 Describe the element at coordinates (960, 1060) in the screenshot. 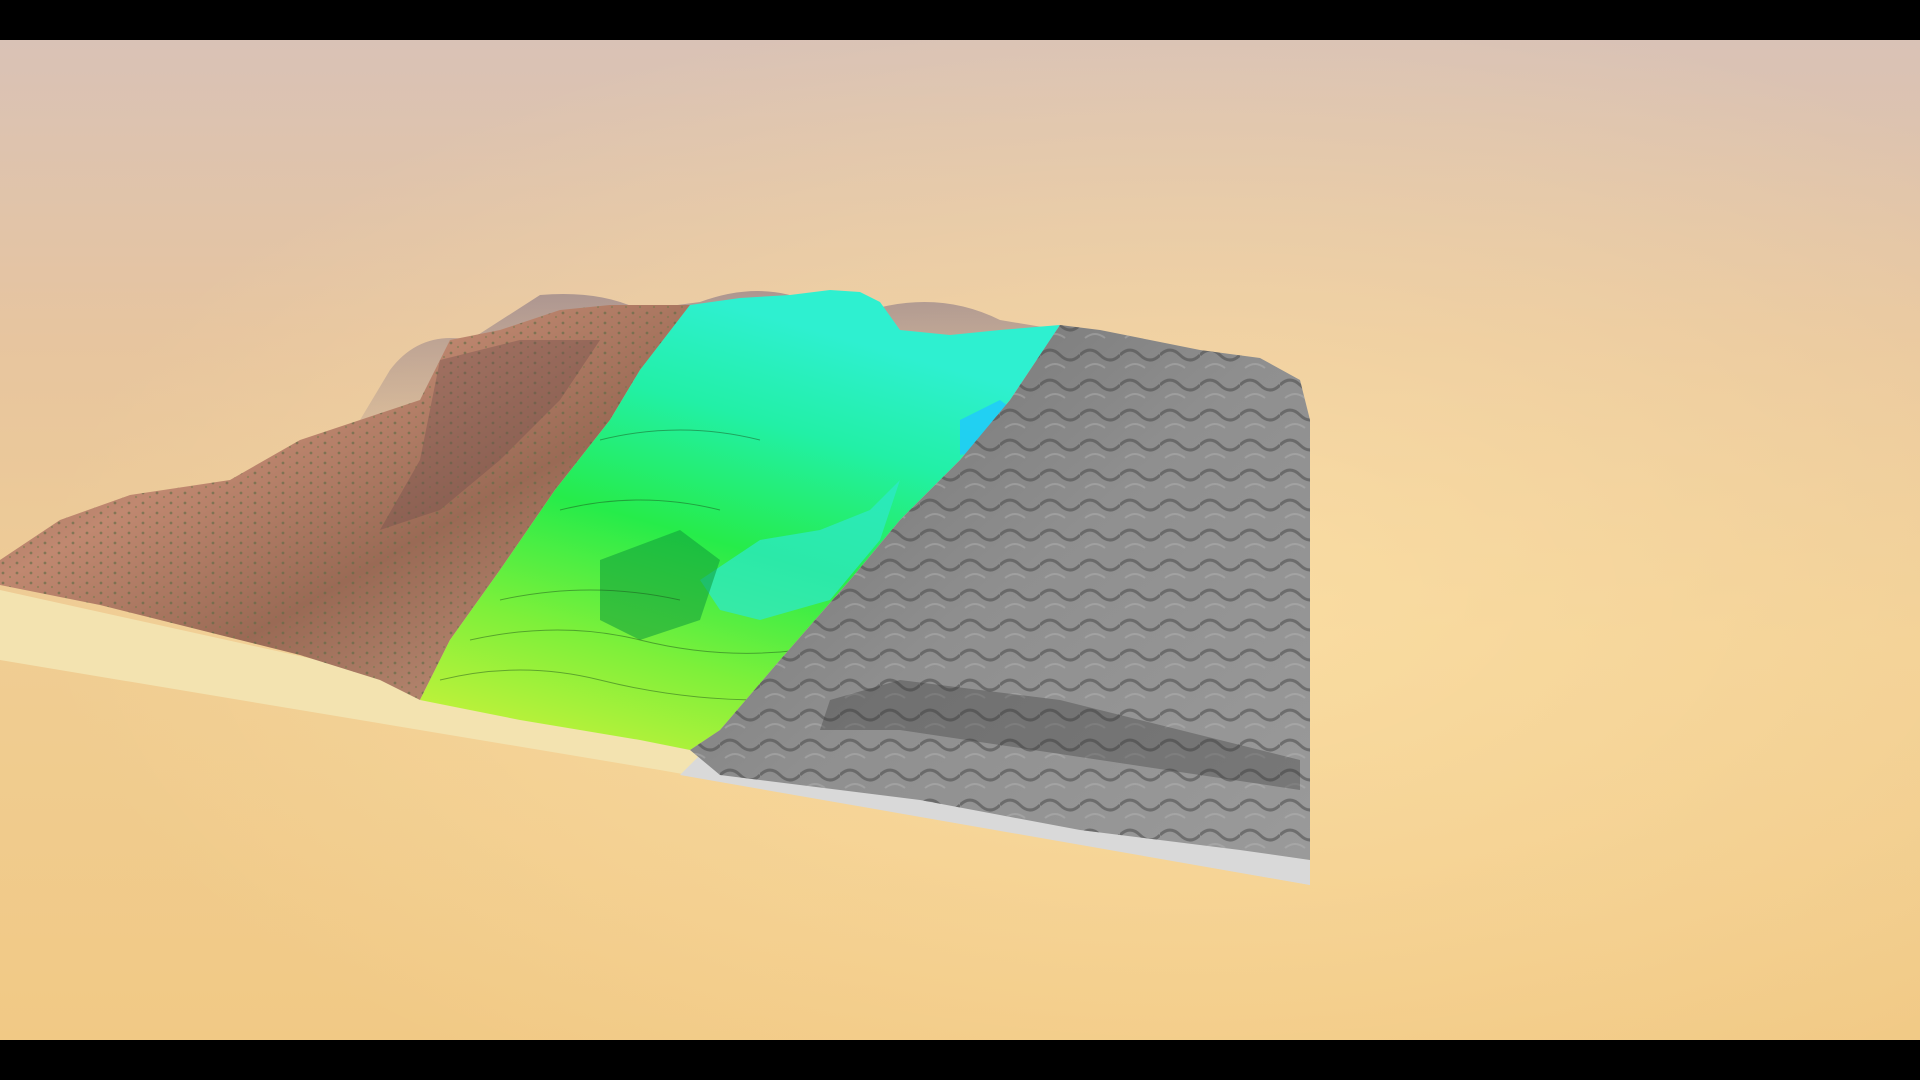

I see `letterbox-bottom` at that location.